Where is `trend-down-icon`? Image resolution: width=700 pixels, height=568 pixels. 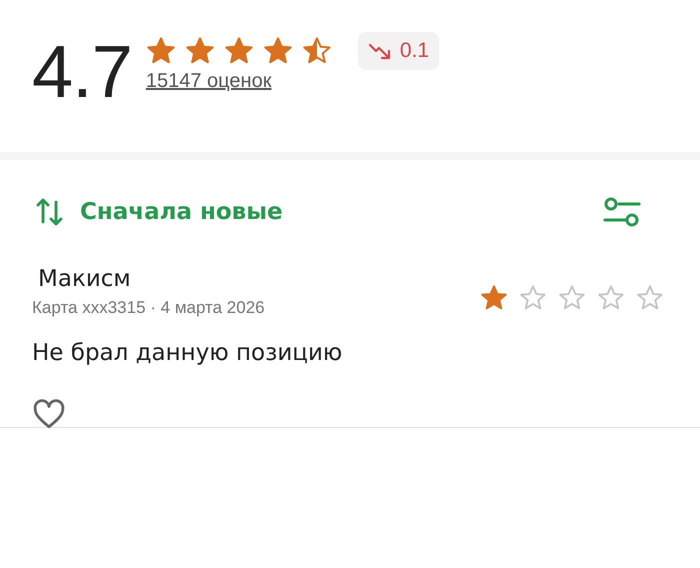
trend-down-icon is located at coordinates (380, 51).